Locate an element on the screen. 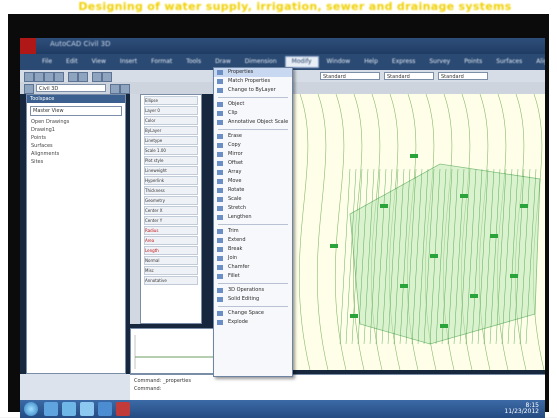 This screenshot has width=557, height=418. tray-date: 11/23/2012 is located at coordinates (521, 411).